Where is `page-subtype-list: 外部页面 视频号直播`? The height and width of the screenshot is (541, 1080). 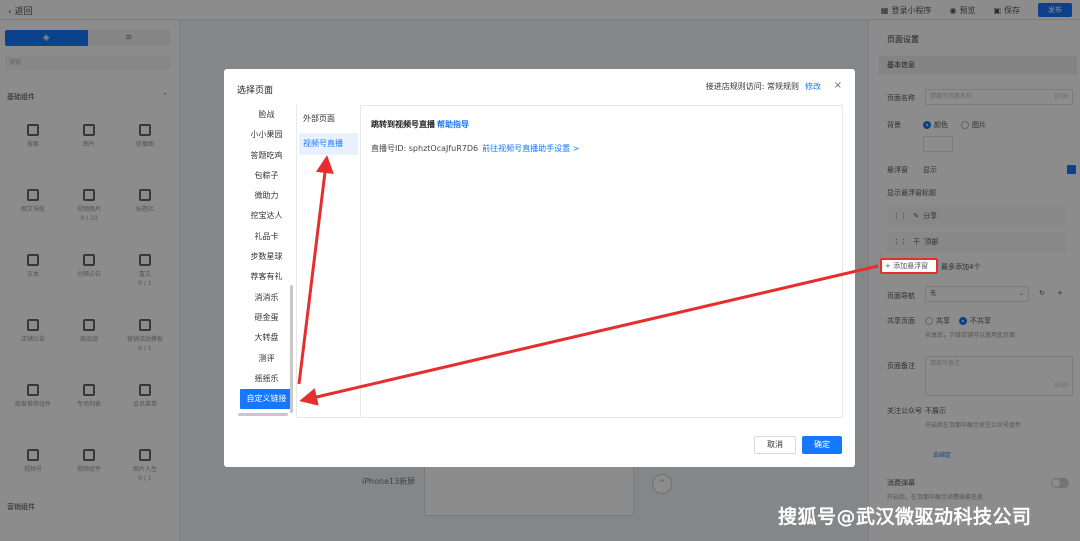 page-subtype-list: 外部页面 视频号直播 is located at coordinates (328, 261).